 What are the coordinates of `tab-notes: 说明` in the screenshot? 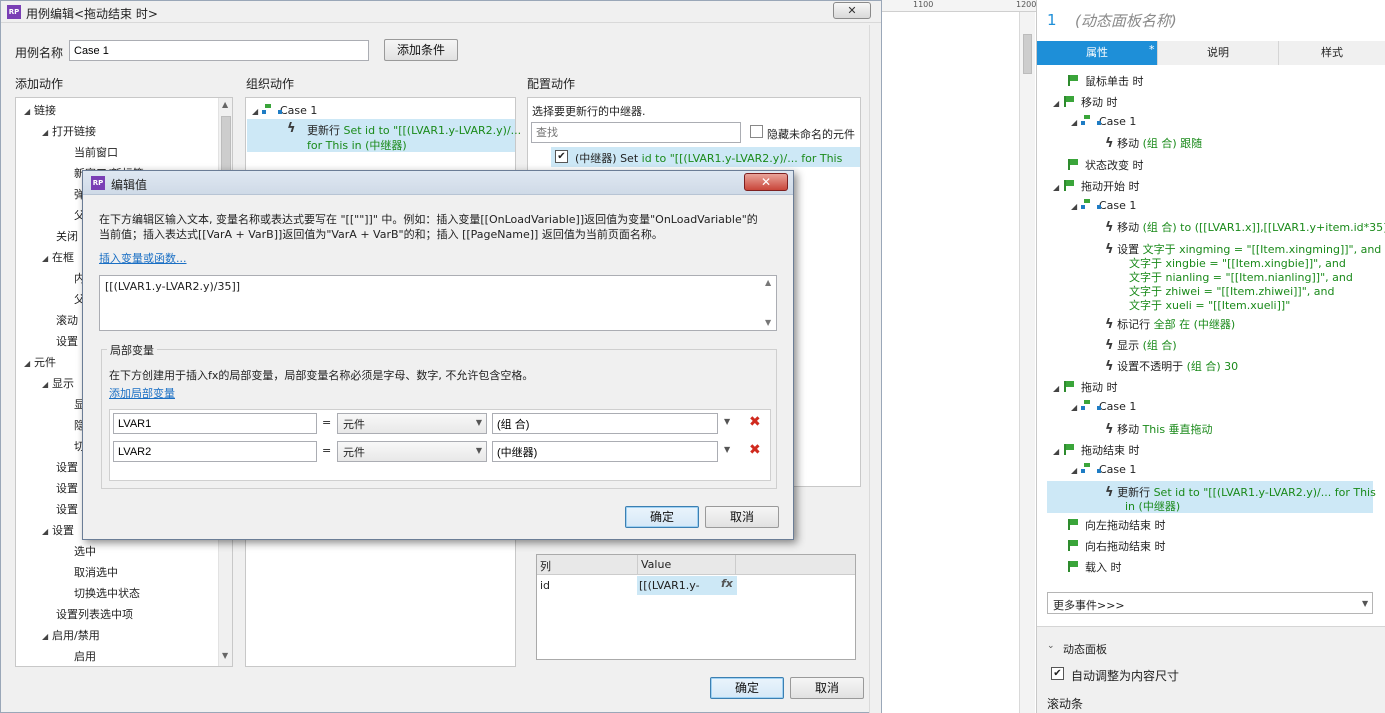 It's located at (1218, 53).